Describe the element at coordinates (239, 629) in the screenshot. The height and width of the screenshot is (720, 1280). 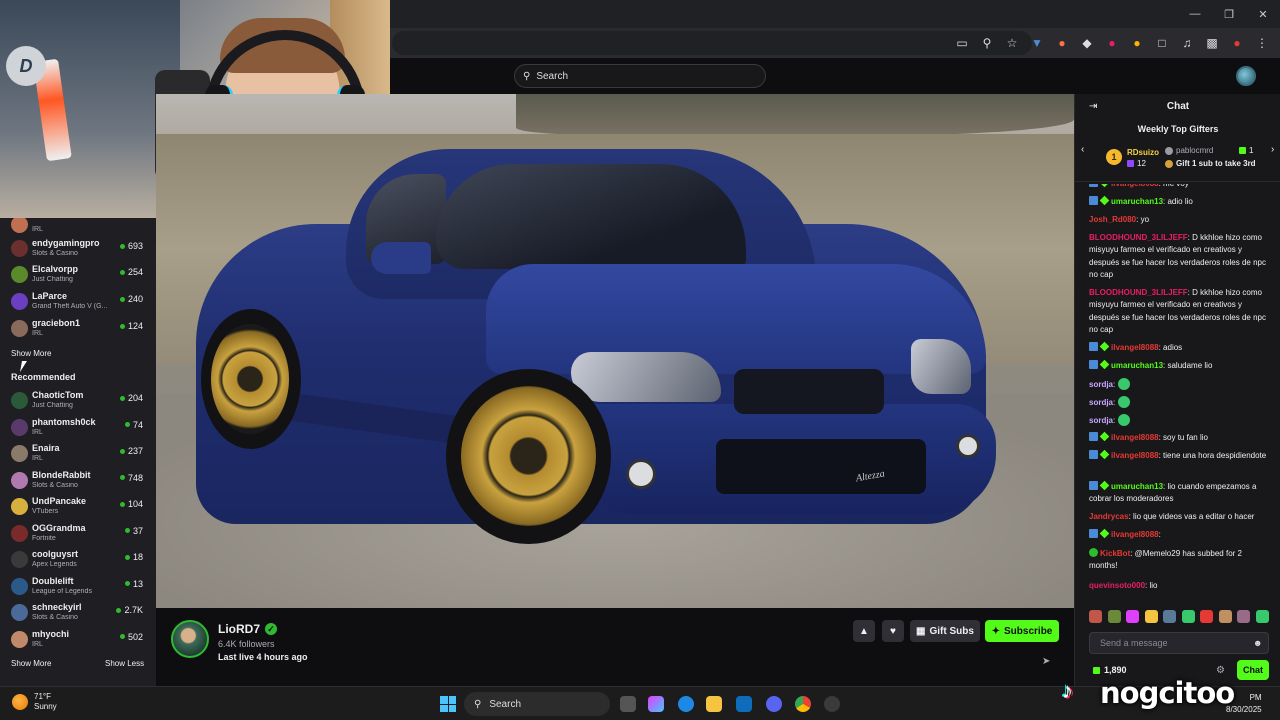
I see `channel-name: LioRD7` at that location.